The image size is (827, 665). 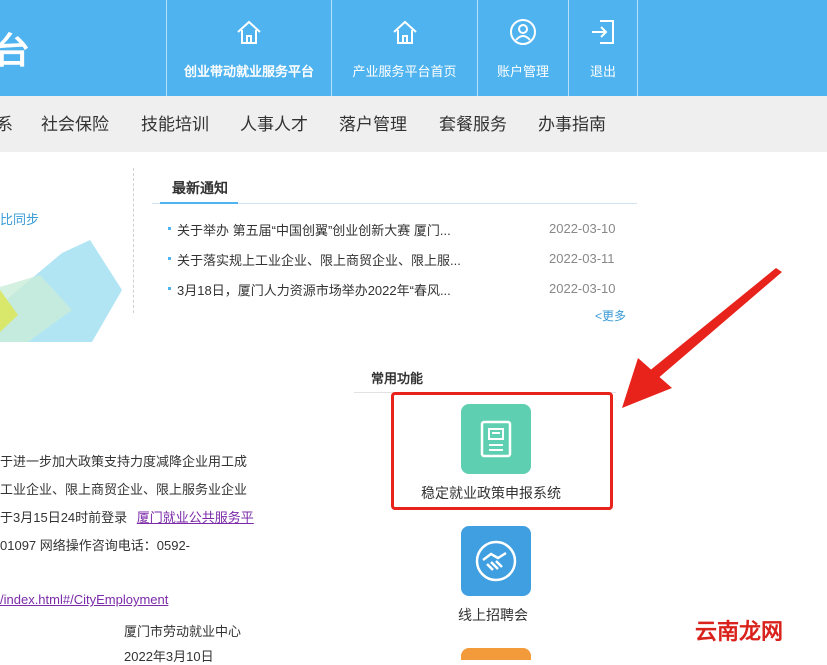 What do you see at coordinates (582, 228) in the screenshot?
I see `notice-date: 2022-03-10` at bounding box center [582, 228].